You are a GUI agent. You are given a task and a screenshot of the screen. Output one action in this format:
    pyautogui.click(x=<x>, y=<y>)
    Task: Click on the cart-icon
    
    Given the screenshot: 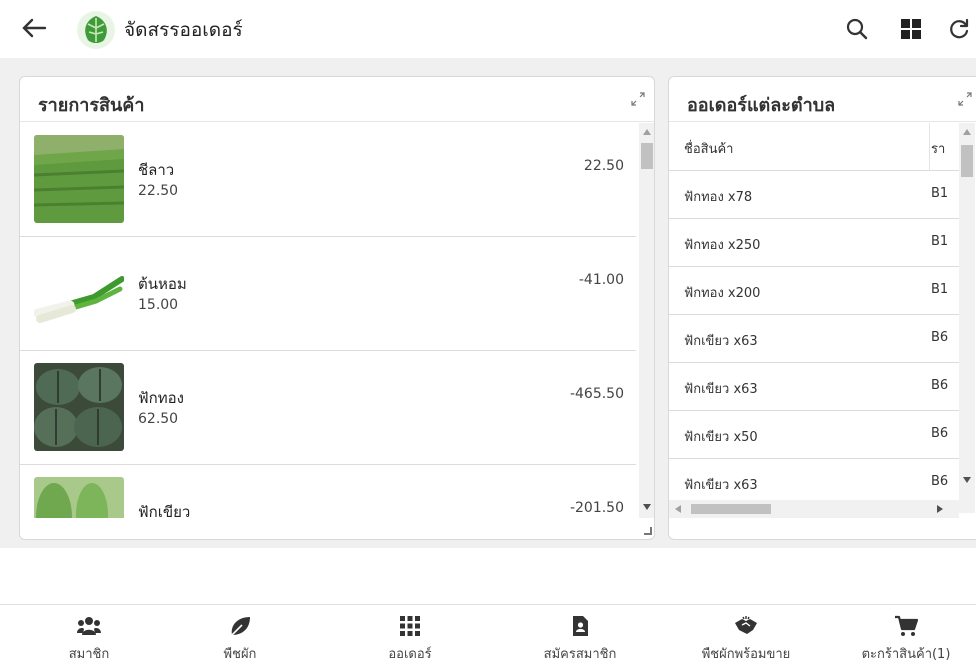 What is the action you would take?
    pyautogui.click(x=906, y=625)
    